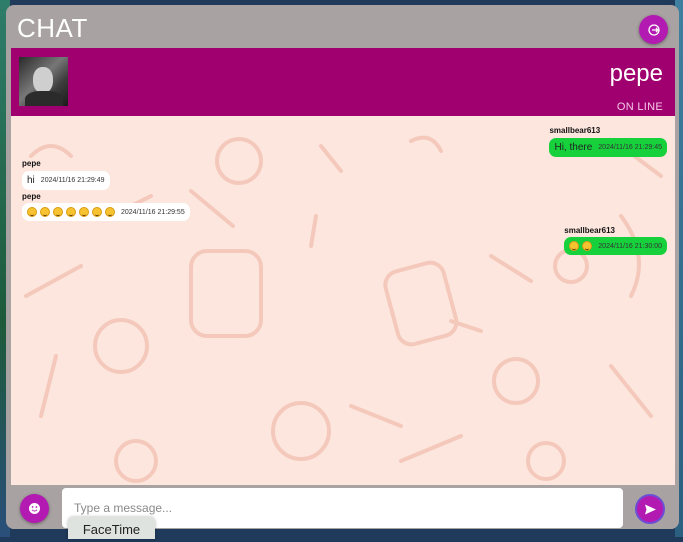 The image size is (683, 542). Describe the element at coordinates (31, 180) in the screenshot. I see `message-text: hi` at that location.